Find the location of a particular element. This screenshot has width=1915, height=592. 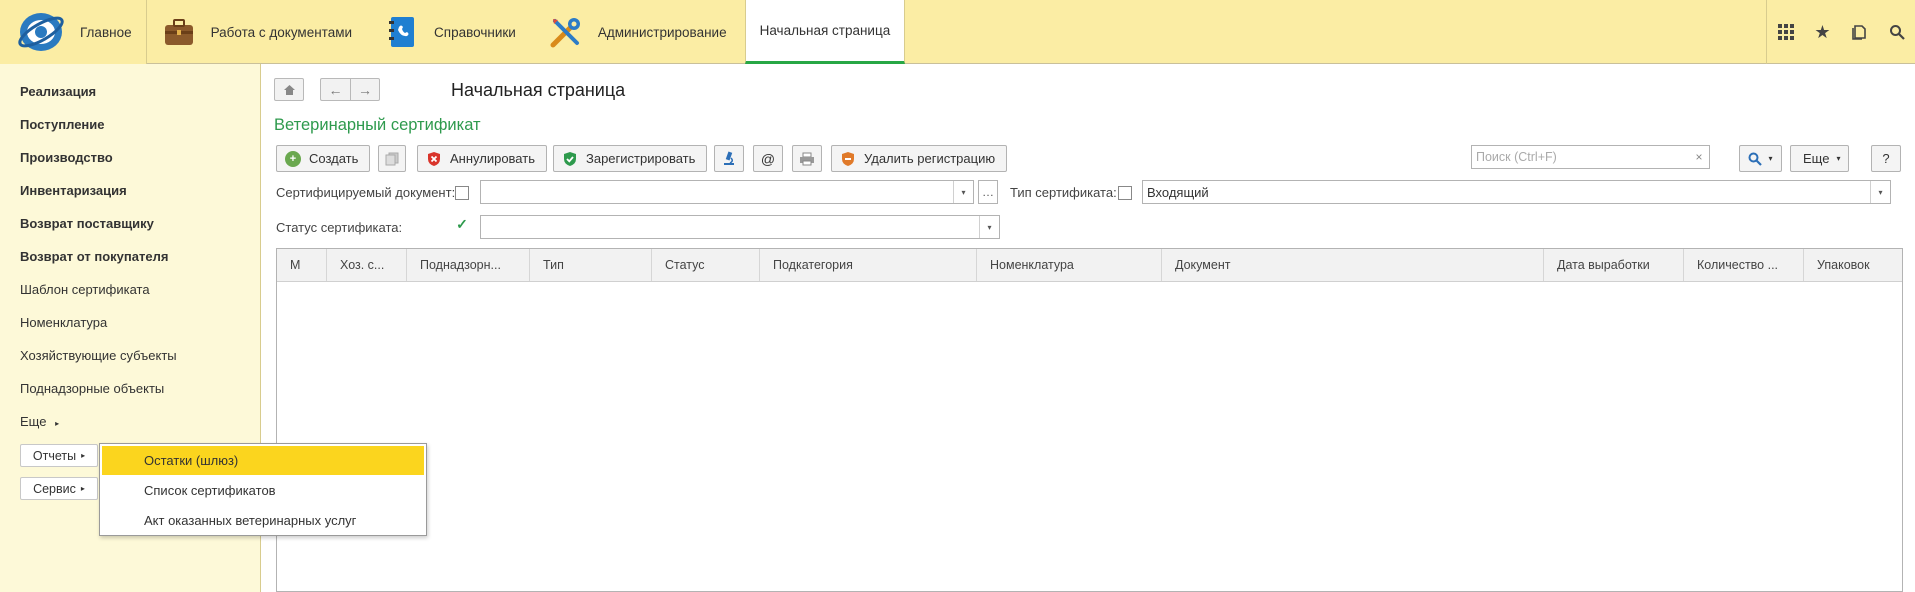

menu-item-balances-gateway: Остатки (шлюз) is located at coordinates (263, 460).